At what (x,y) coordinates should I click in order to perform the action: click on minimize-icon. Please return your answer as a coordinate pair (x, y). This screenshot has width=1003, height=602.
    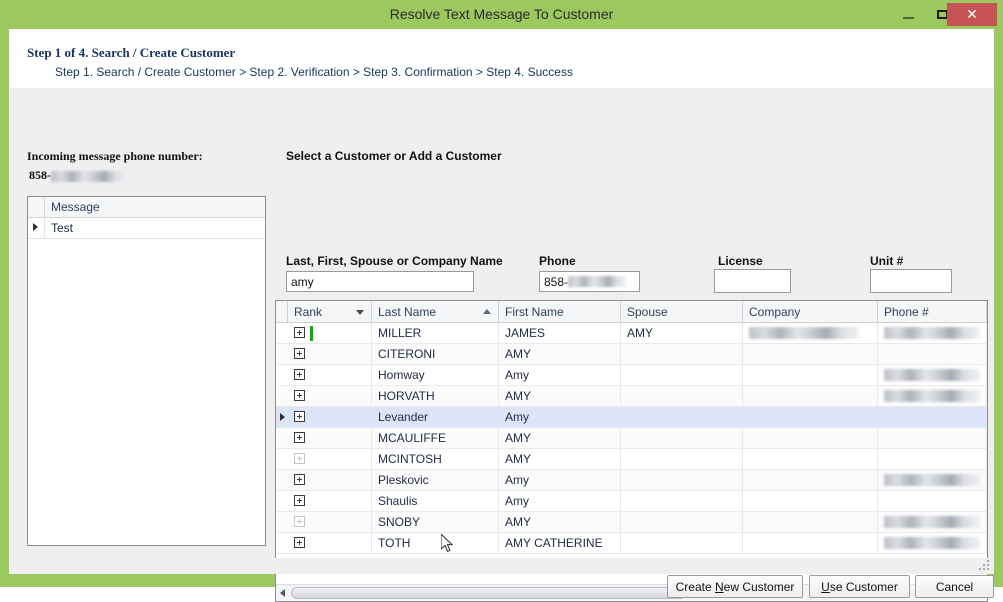
    Looking at the image, I should click on (908, 18).